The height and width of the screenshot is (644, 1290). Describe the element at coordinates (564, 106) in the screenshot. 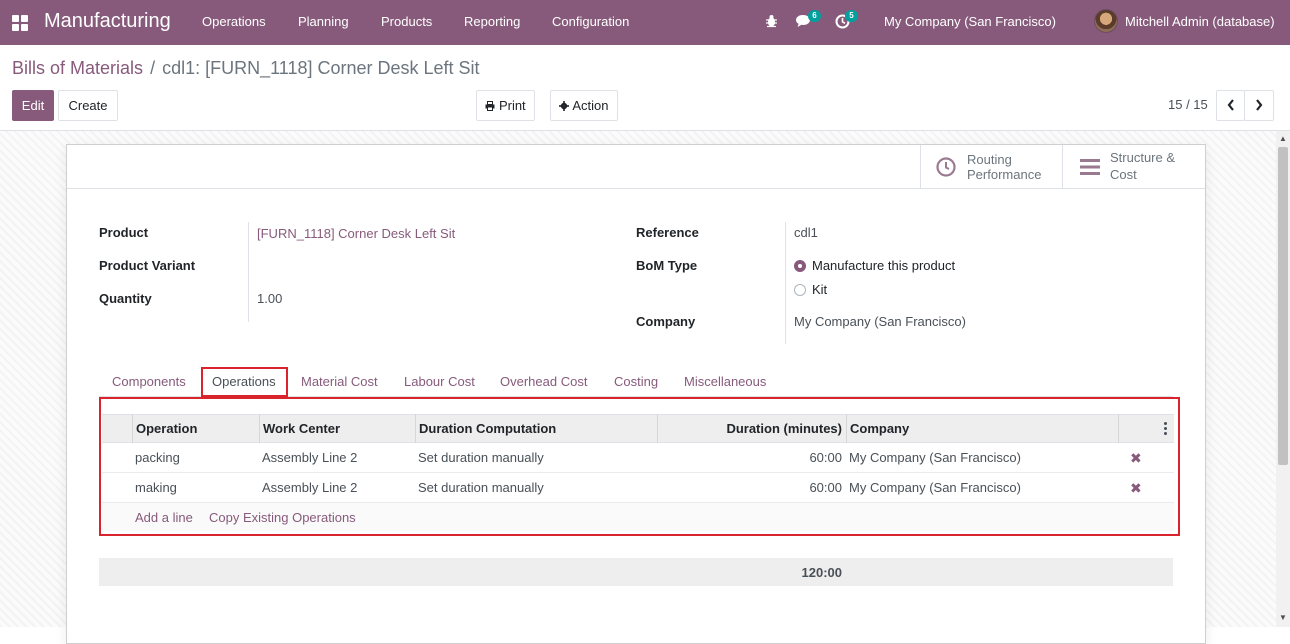

I see `gear-icon` at that location.